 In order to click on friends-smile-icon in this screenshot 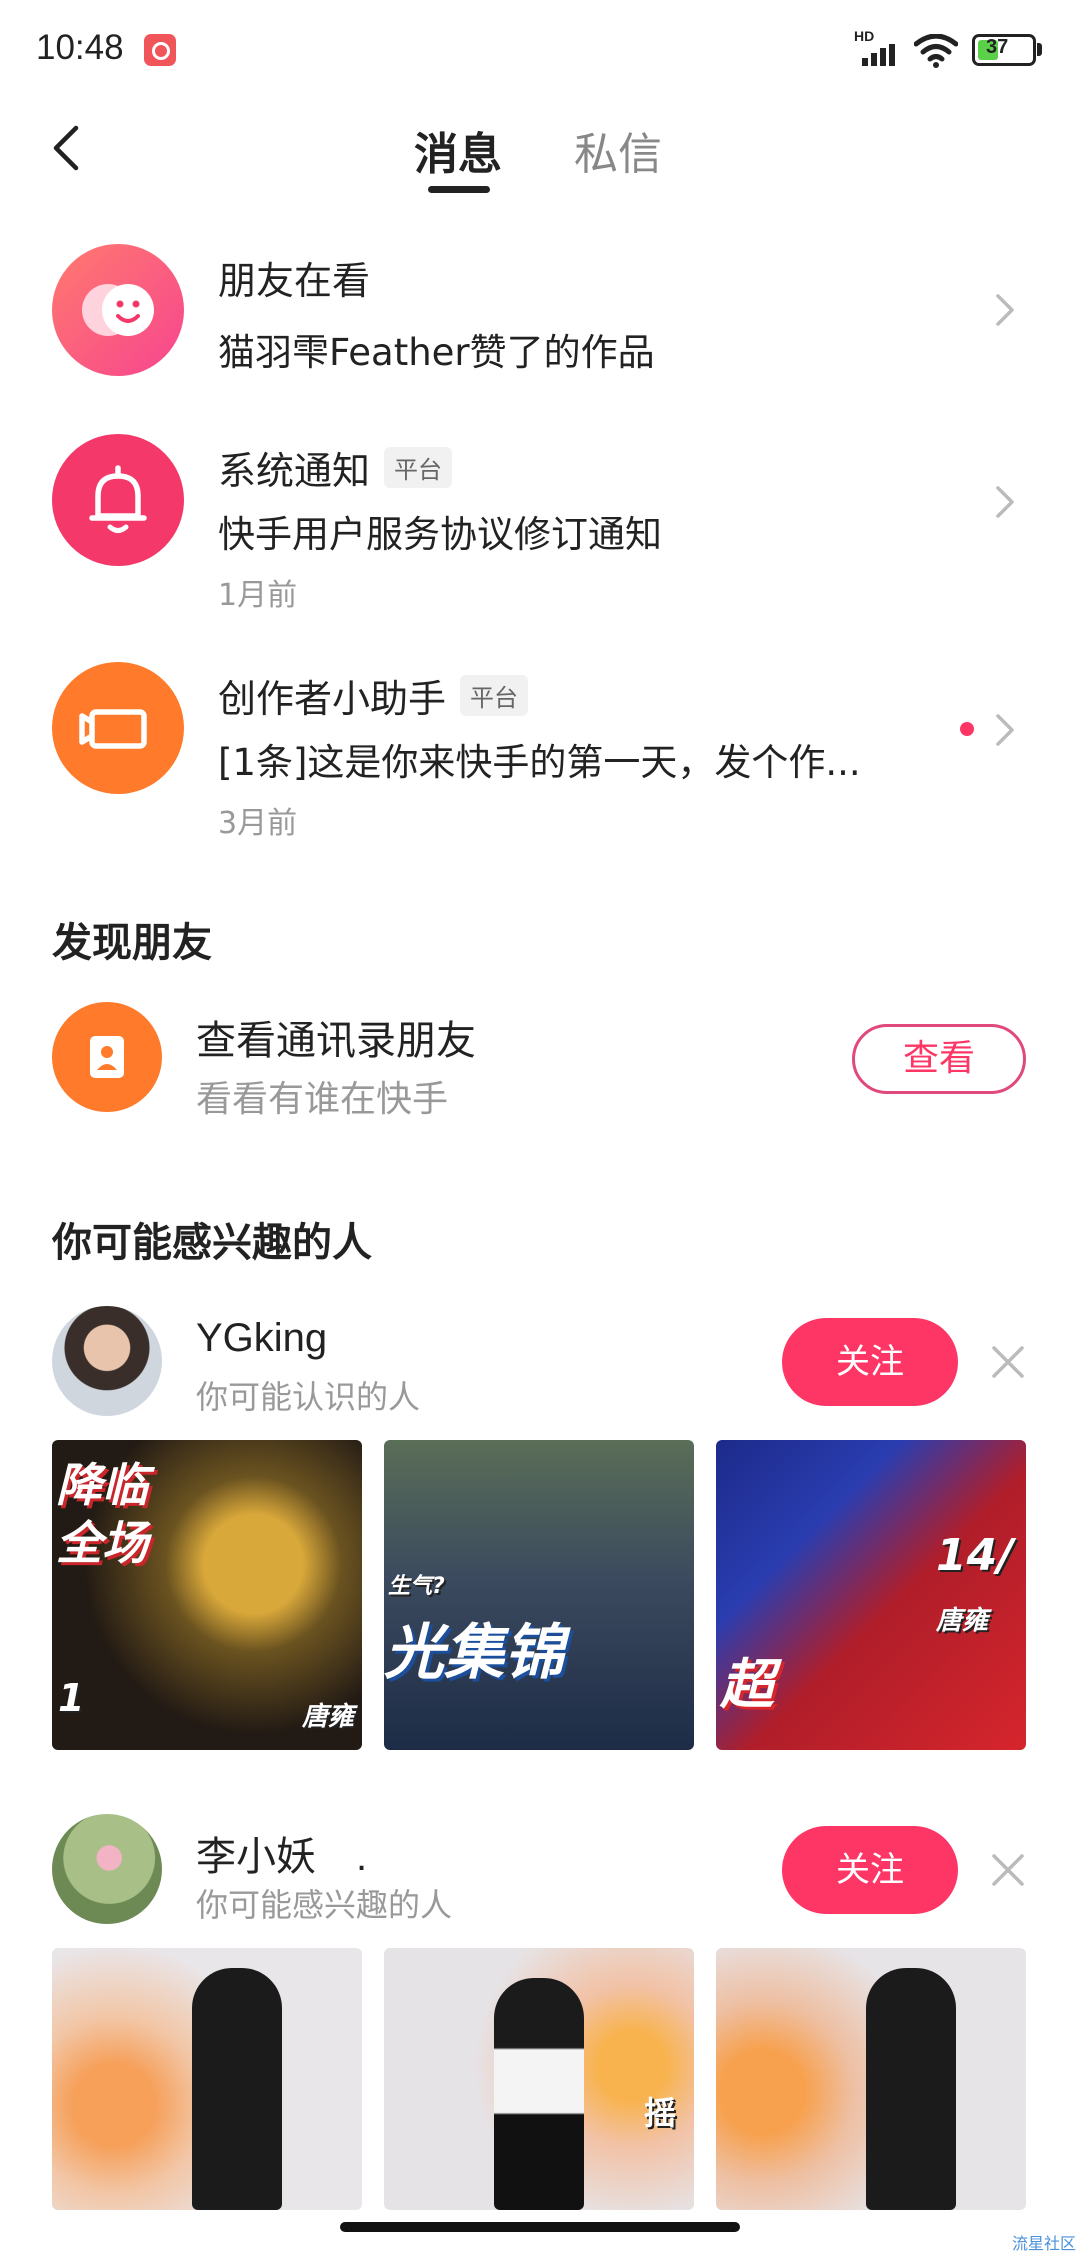, I will do `click(118, 310)`.